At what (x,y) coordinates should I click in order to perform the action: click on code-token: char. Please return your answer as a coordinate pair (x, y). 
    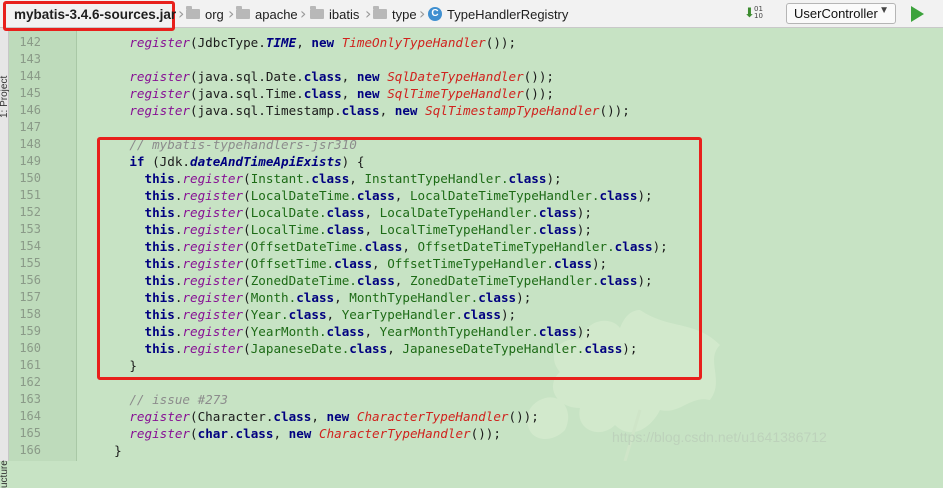
    Looking at the image, I should click on (212, 433).